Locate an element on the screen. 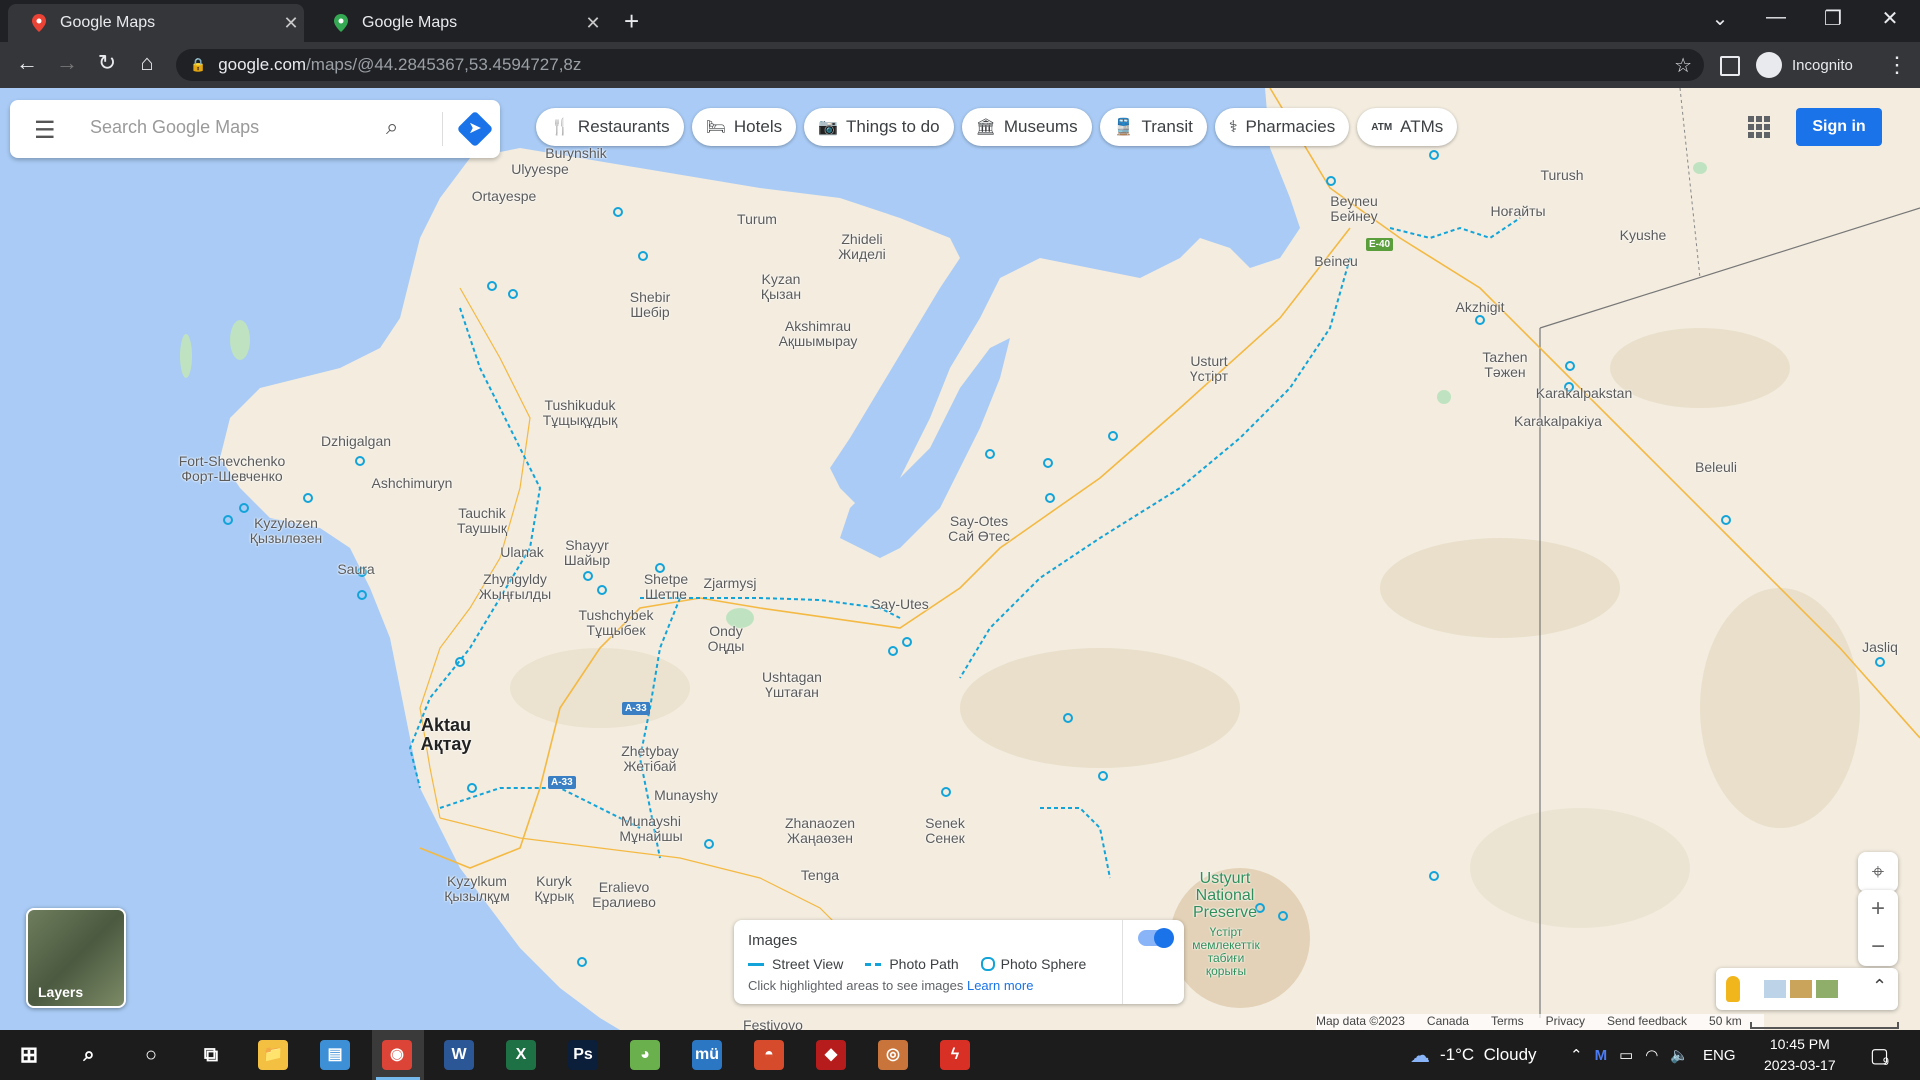 This screenshot has height=1080, width=1920. place-label: Zjarmysj is located at coordinates (730, 583).